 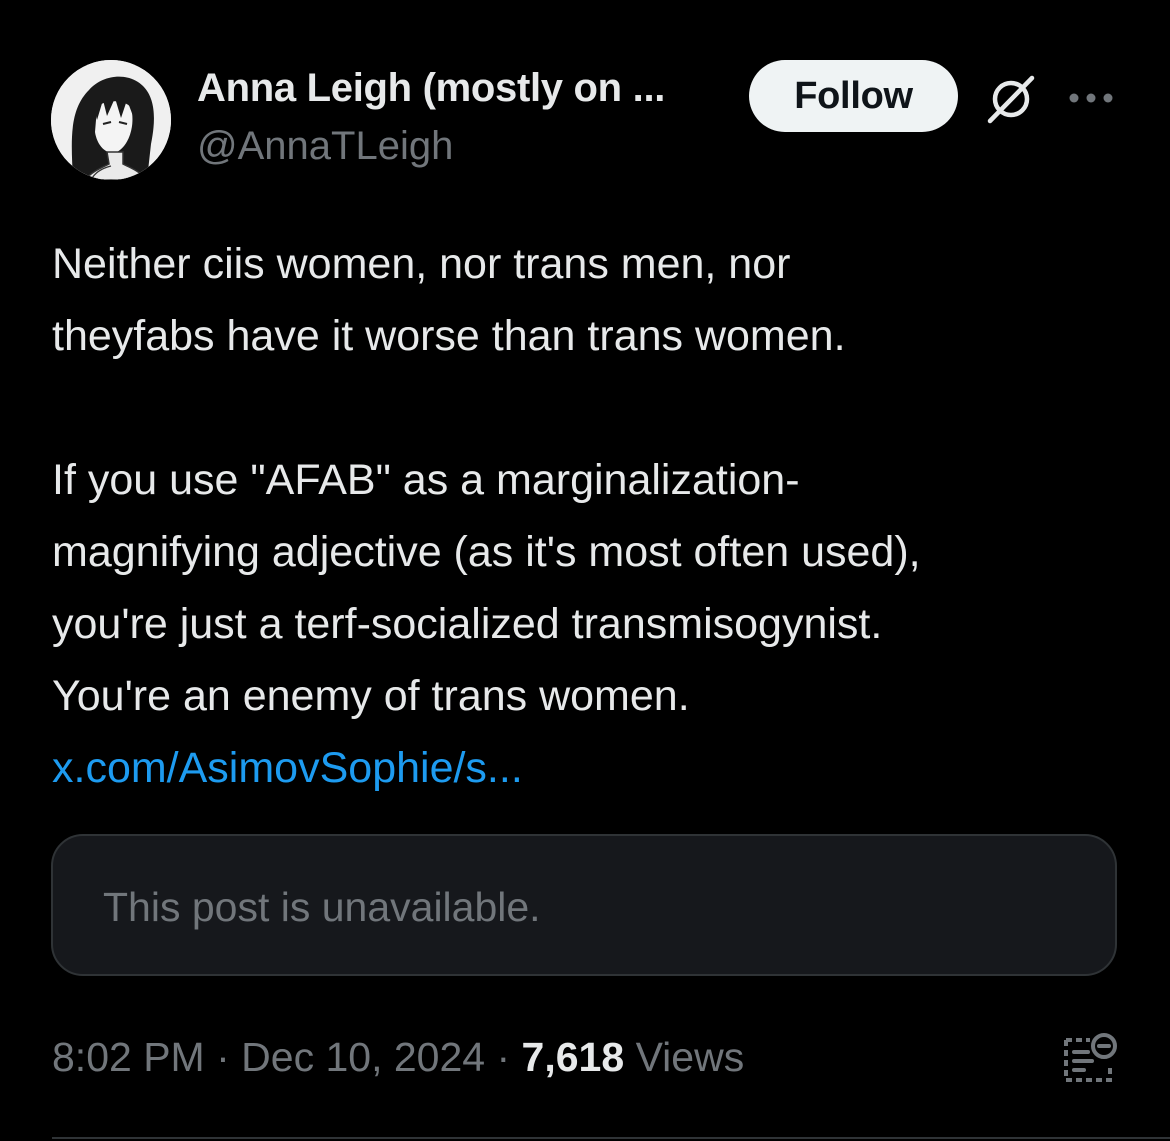 I want to click on post-text-line: theyfabs have it worse than trans women., so click(x=449, y=336).